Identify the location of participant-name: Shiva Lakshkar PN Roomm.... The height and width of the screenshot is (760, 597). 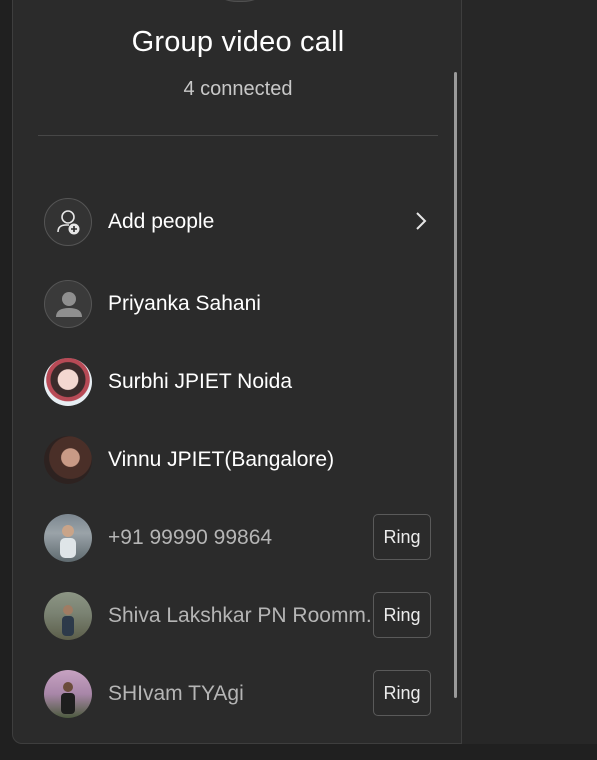
(246, 615).